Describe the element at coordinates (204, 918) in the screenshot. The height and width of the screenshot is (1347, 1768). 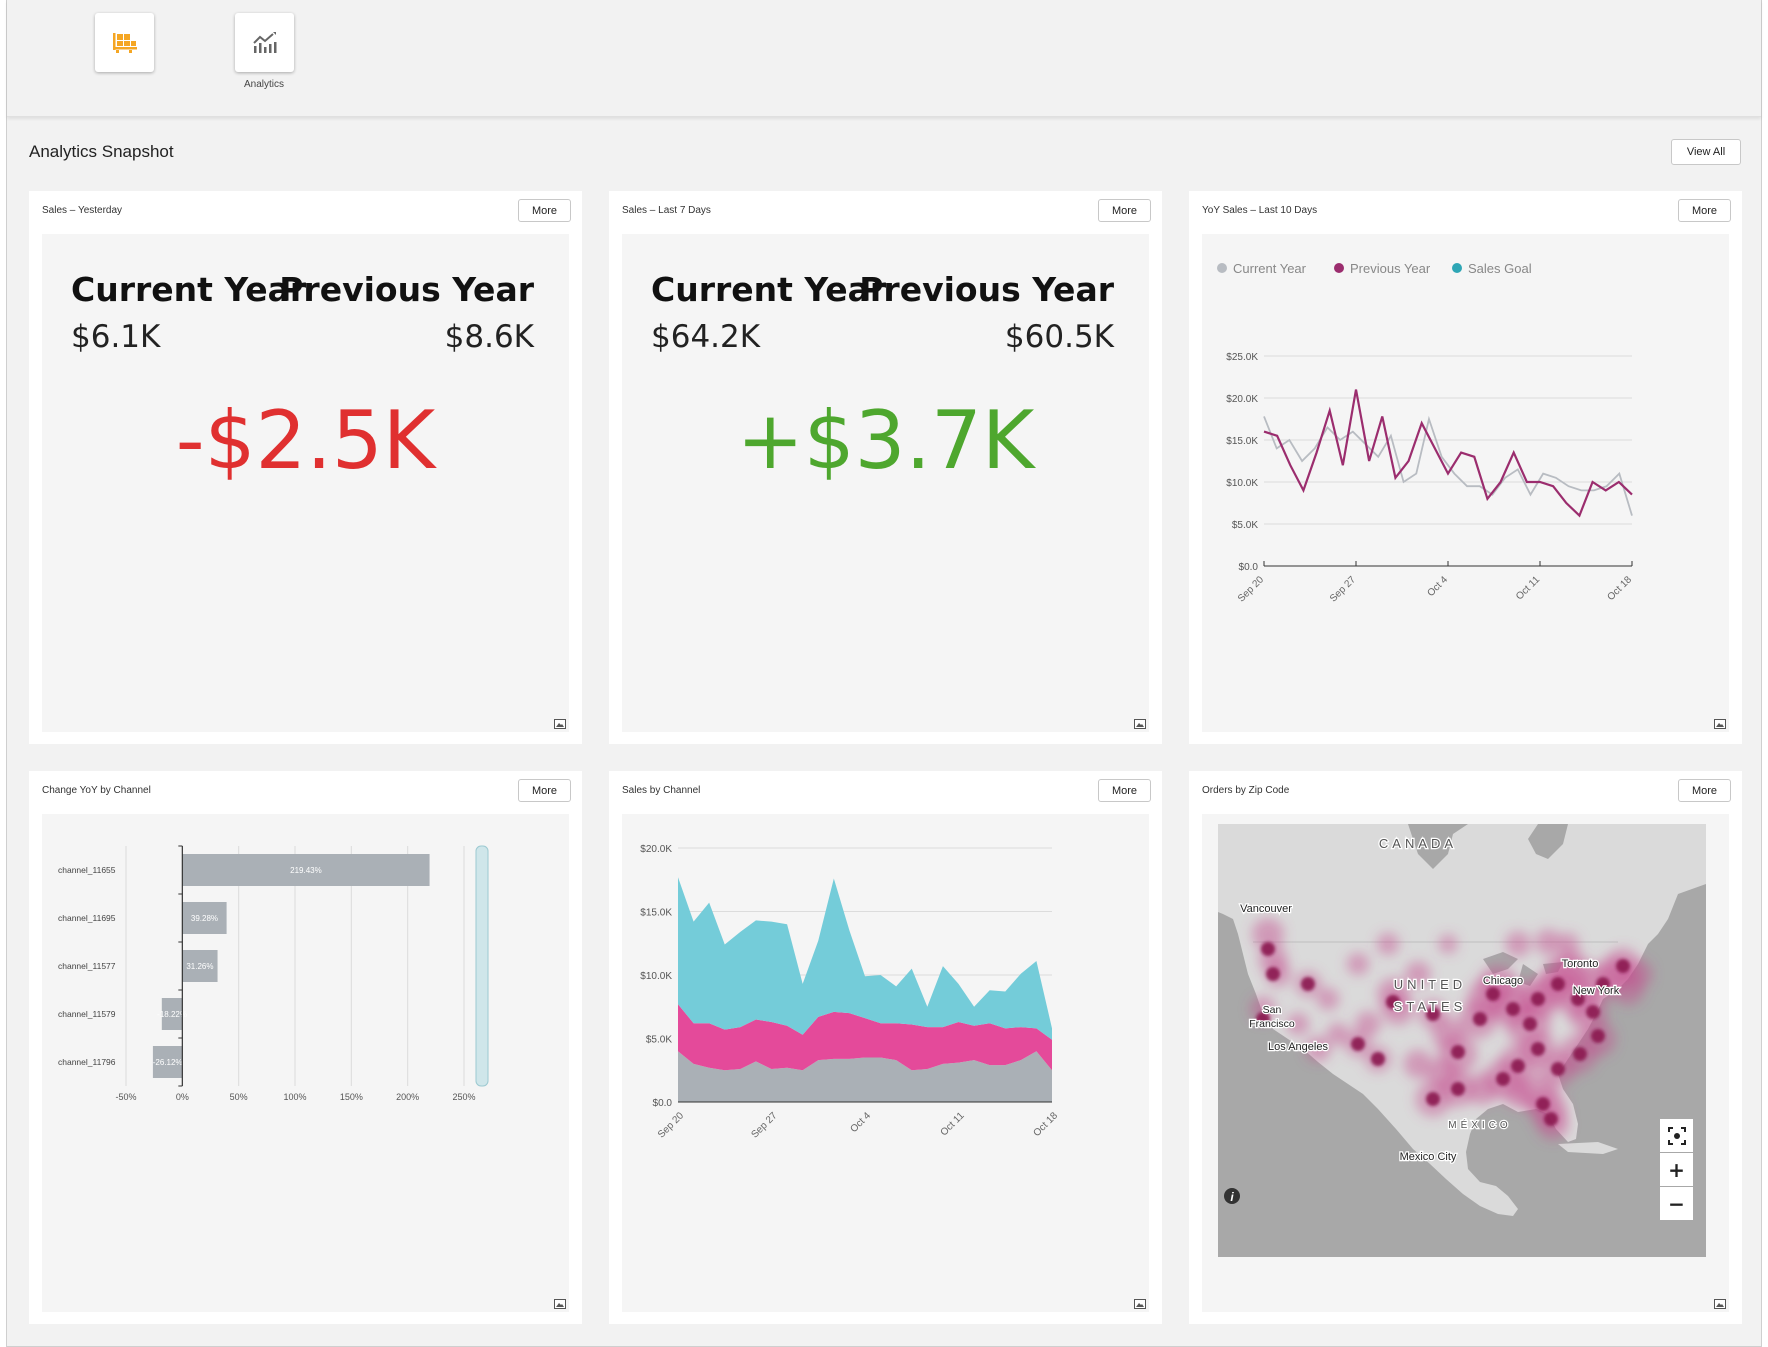
I see `data-label: 39.28%` at that location.